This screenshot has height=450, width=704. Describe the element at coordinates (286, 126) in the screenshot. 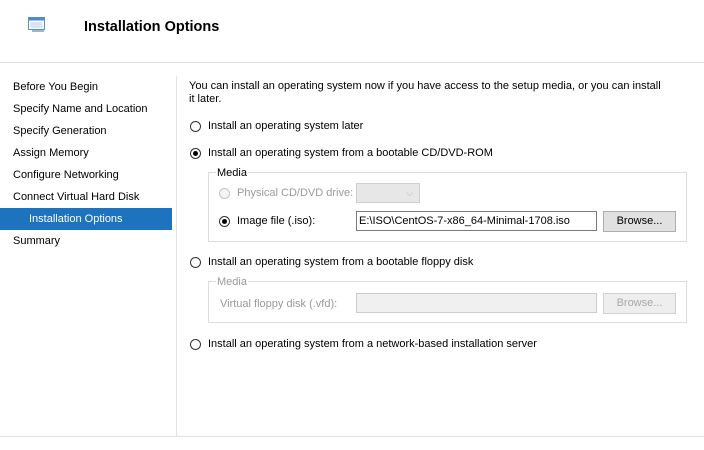

I see `option-install-later-label: Install an operating system later` at that location.